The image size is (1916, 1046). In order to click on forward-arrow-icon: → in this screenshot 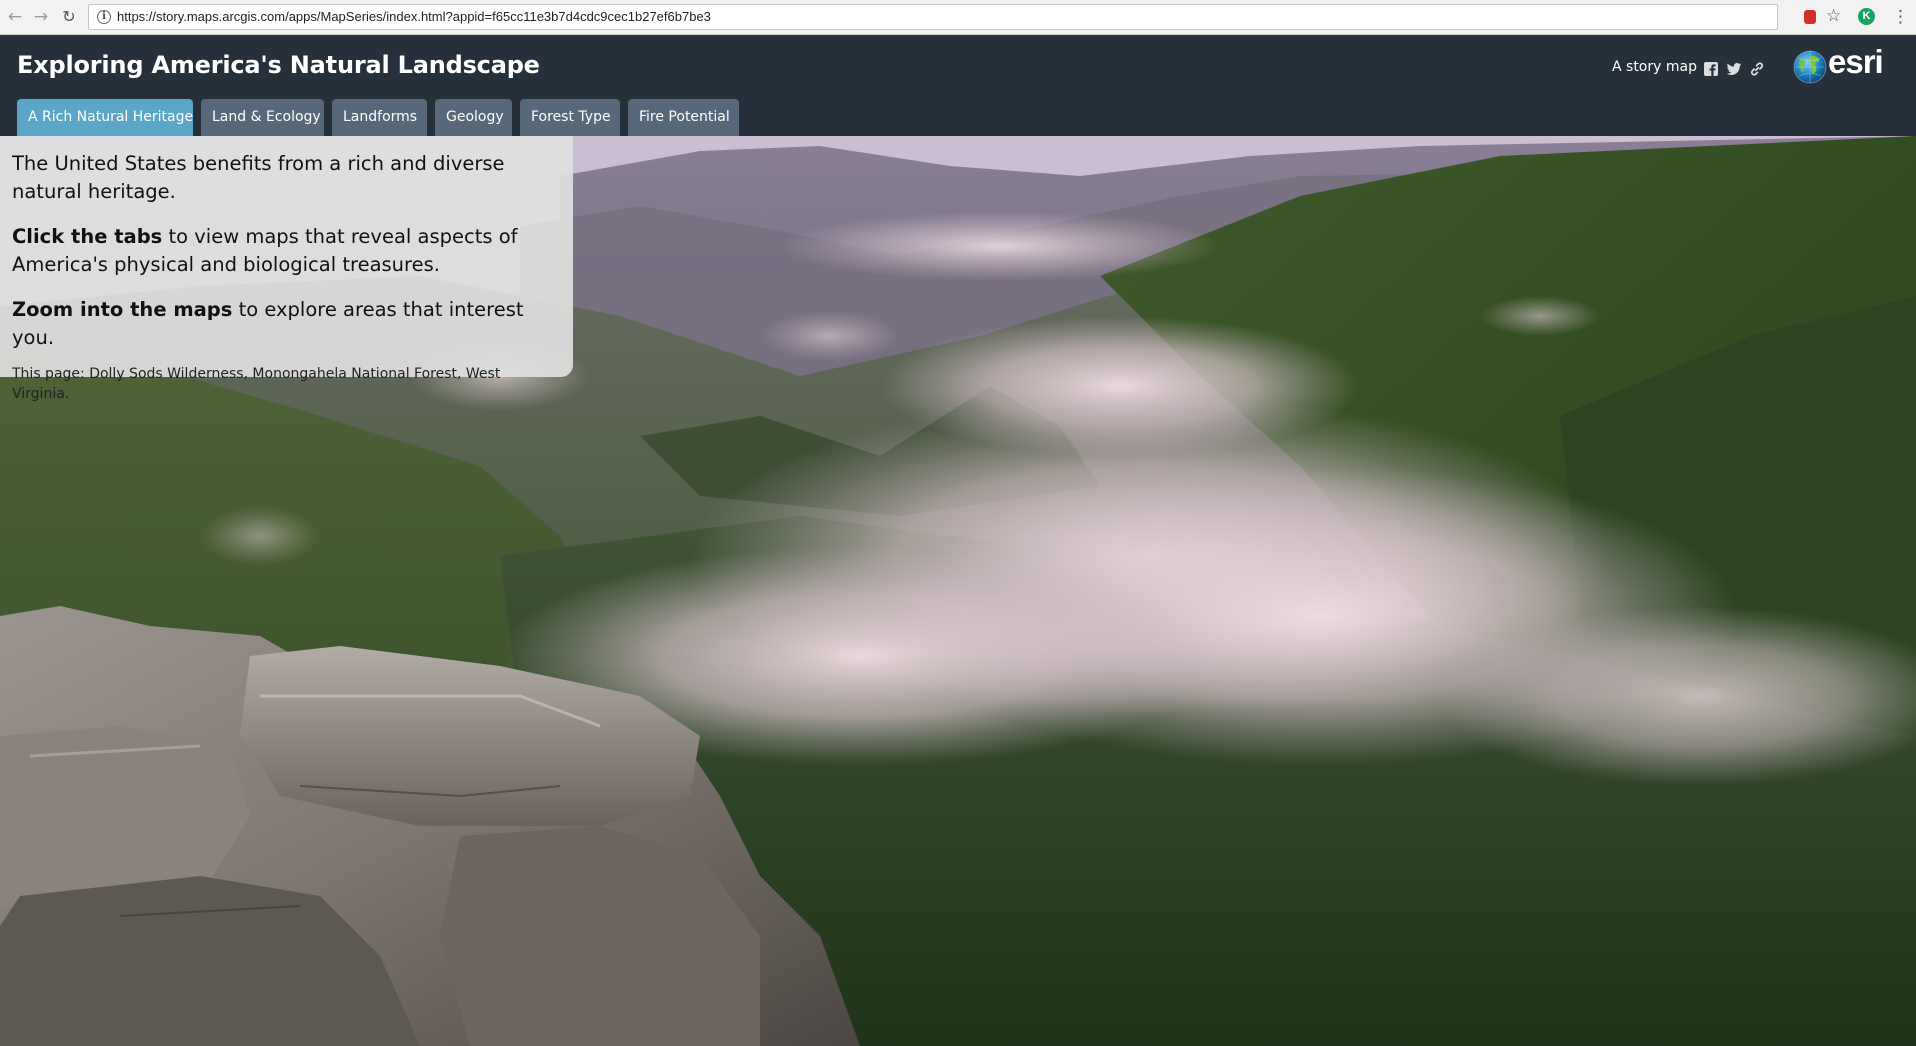, I will do `click(41, 17)`.